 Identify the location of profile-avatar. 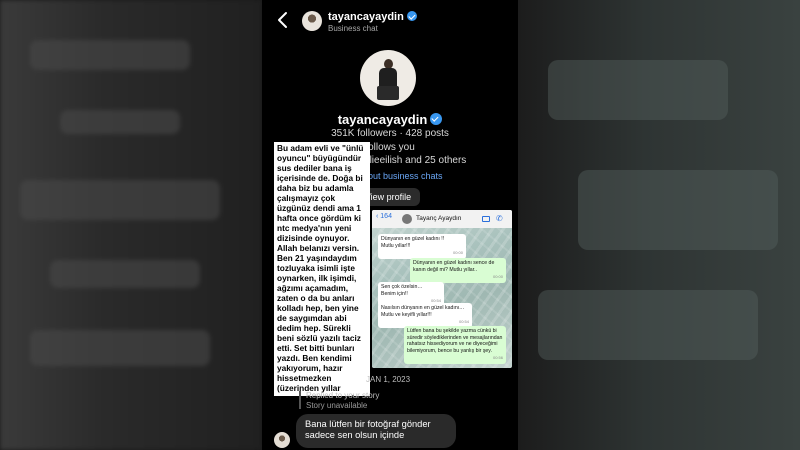
(388, 78).